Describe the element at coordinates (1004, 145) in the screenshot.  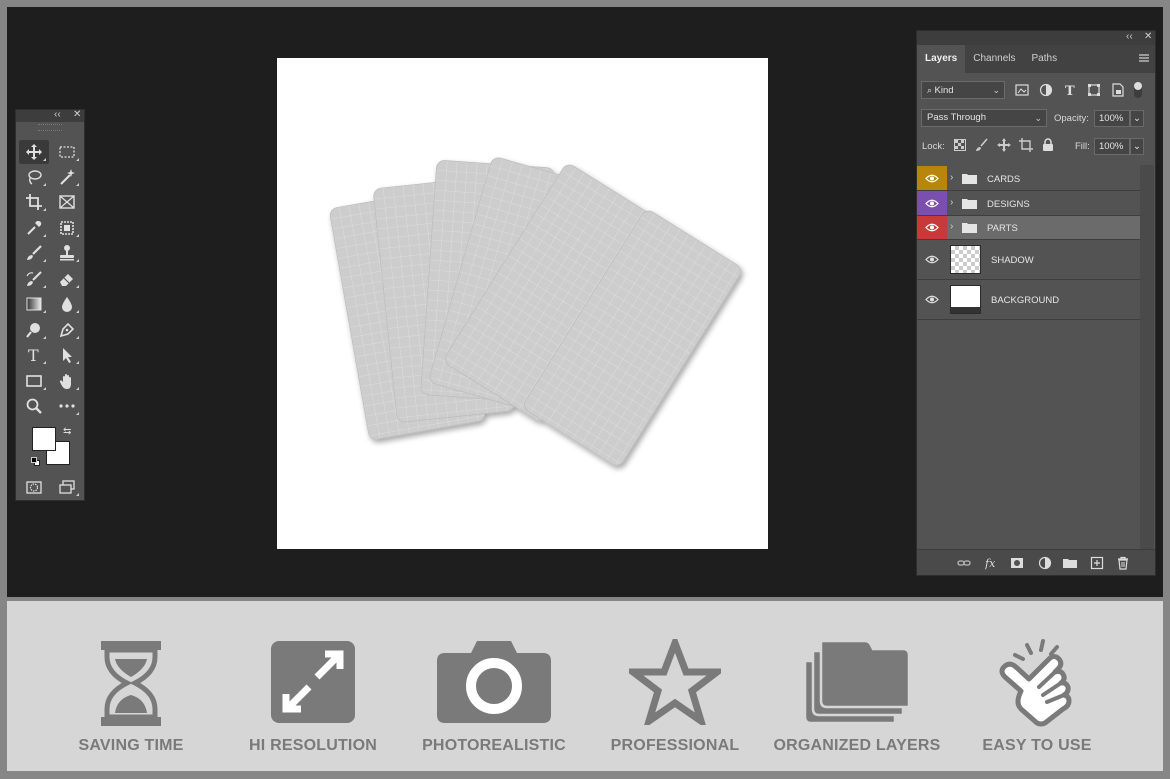
I see `lock-position-icon` at that location.